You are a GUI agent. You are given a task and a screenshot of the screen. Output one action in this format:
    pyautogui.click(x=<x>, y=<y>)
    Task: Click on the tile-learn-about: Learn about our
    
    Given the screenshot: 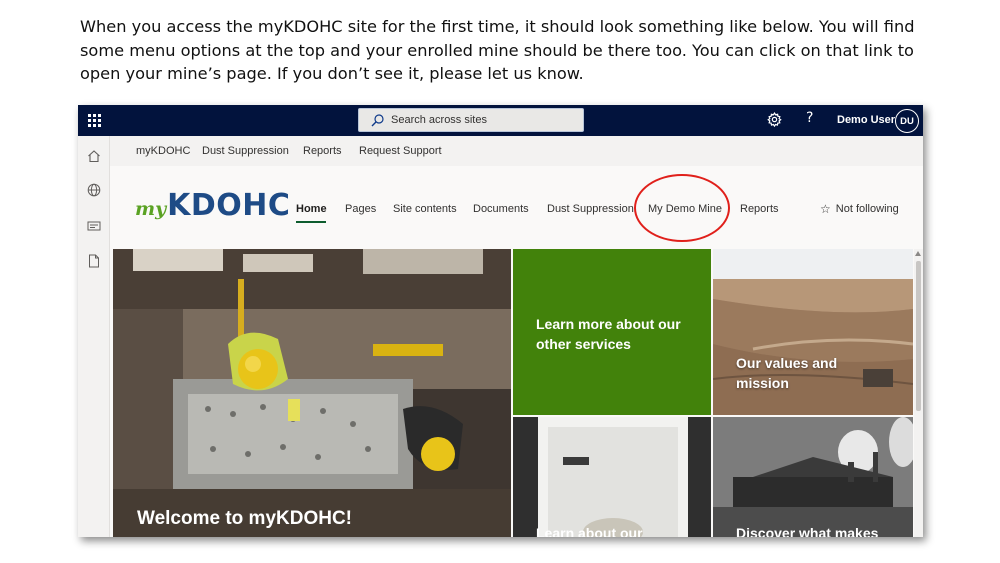 What is the action you would take?
    pyautogui.click(x=612, y=477)
    